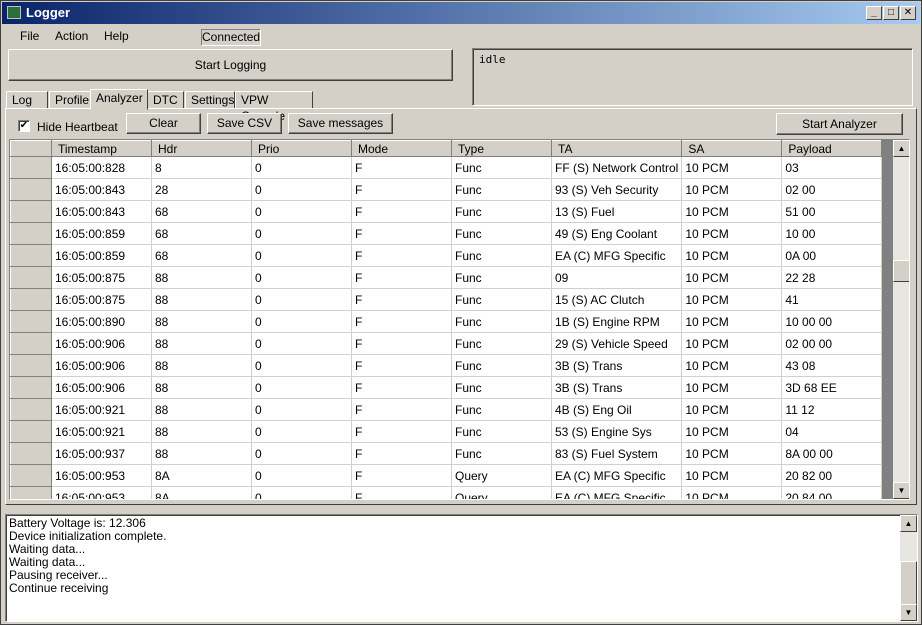  Describe the element at coordinates (71, 36) in the screenshot. I see `menu-action: Action` at that location.